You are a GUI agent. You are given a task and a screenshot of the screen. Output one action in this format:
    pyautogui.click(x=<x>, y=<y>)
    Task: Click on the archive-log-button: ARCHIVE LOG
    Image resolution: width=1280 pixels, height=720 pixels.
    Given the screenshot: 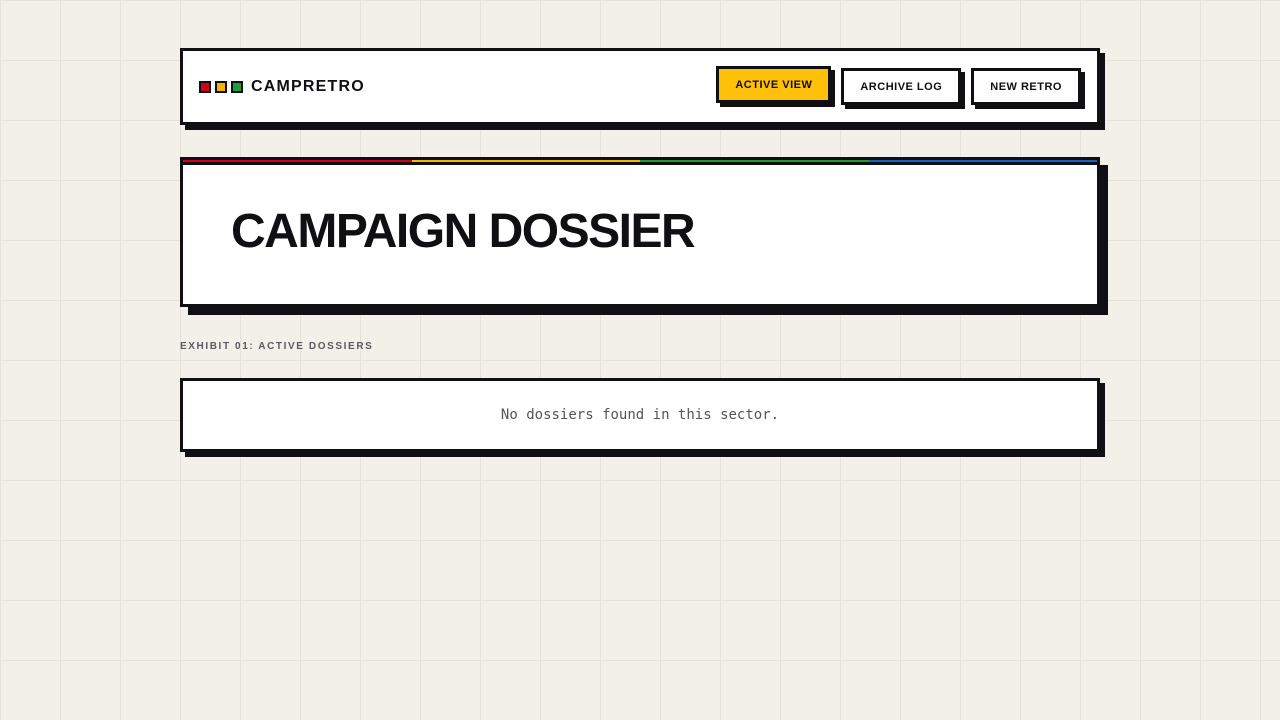 What is the action you would take?
    pyautogui.click(x=901, y=86)
    